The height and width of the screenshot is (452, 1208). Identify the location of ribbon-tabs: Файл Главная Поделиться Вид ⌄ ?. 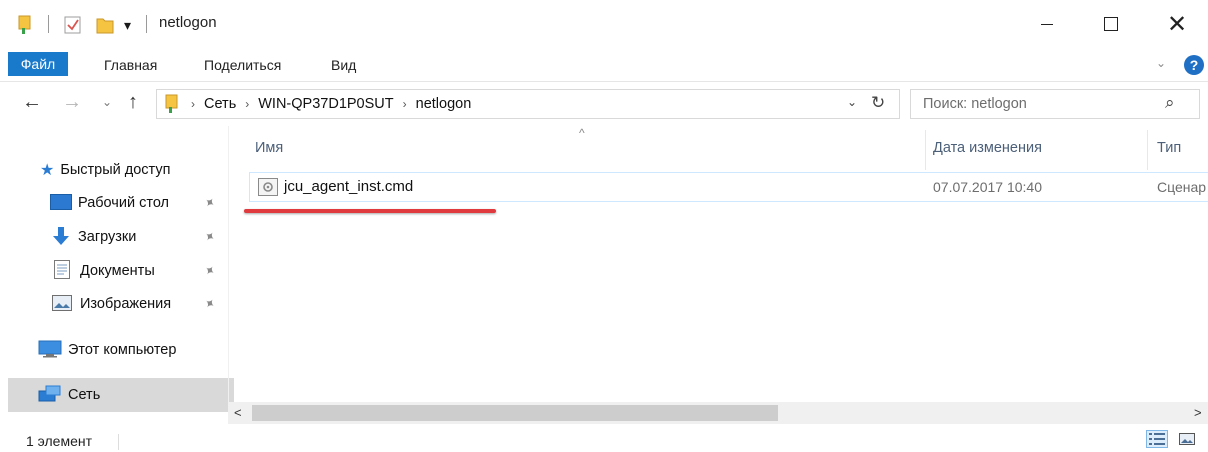
(604, 65).